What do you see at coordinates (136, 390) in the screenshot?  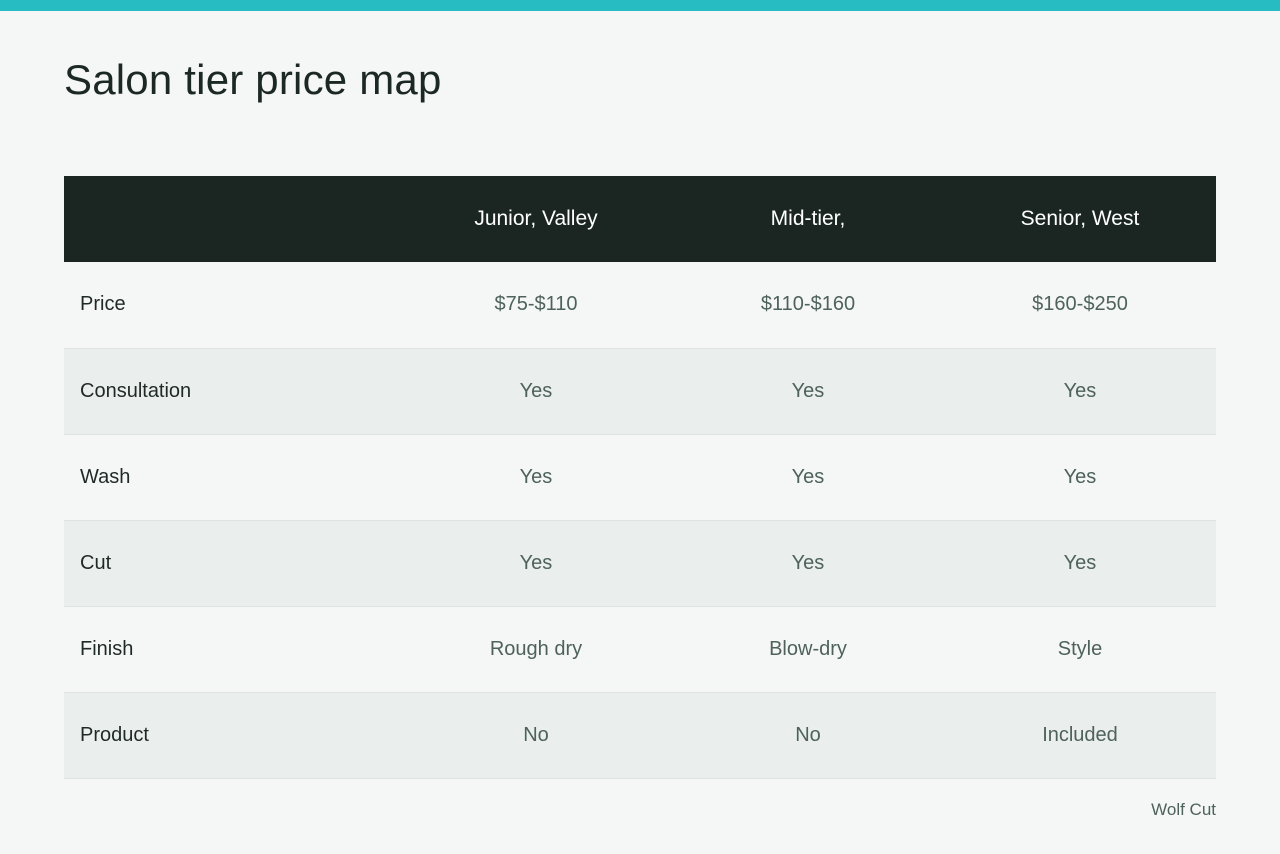 I see `row-label: Consultation` at bounding box center [136, 390].